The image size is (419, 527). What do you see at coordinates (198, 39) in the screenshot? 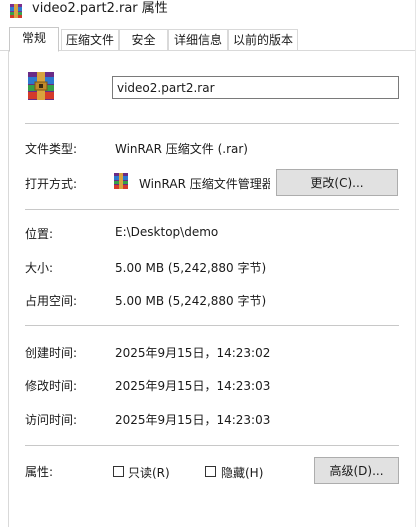
I see `tab-details: 详细信息` at bounding box center [198, 39].